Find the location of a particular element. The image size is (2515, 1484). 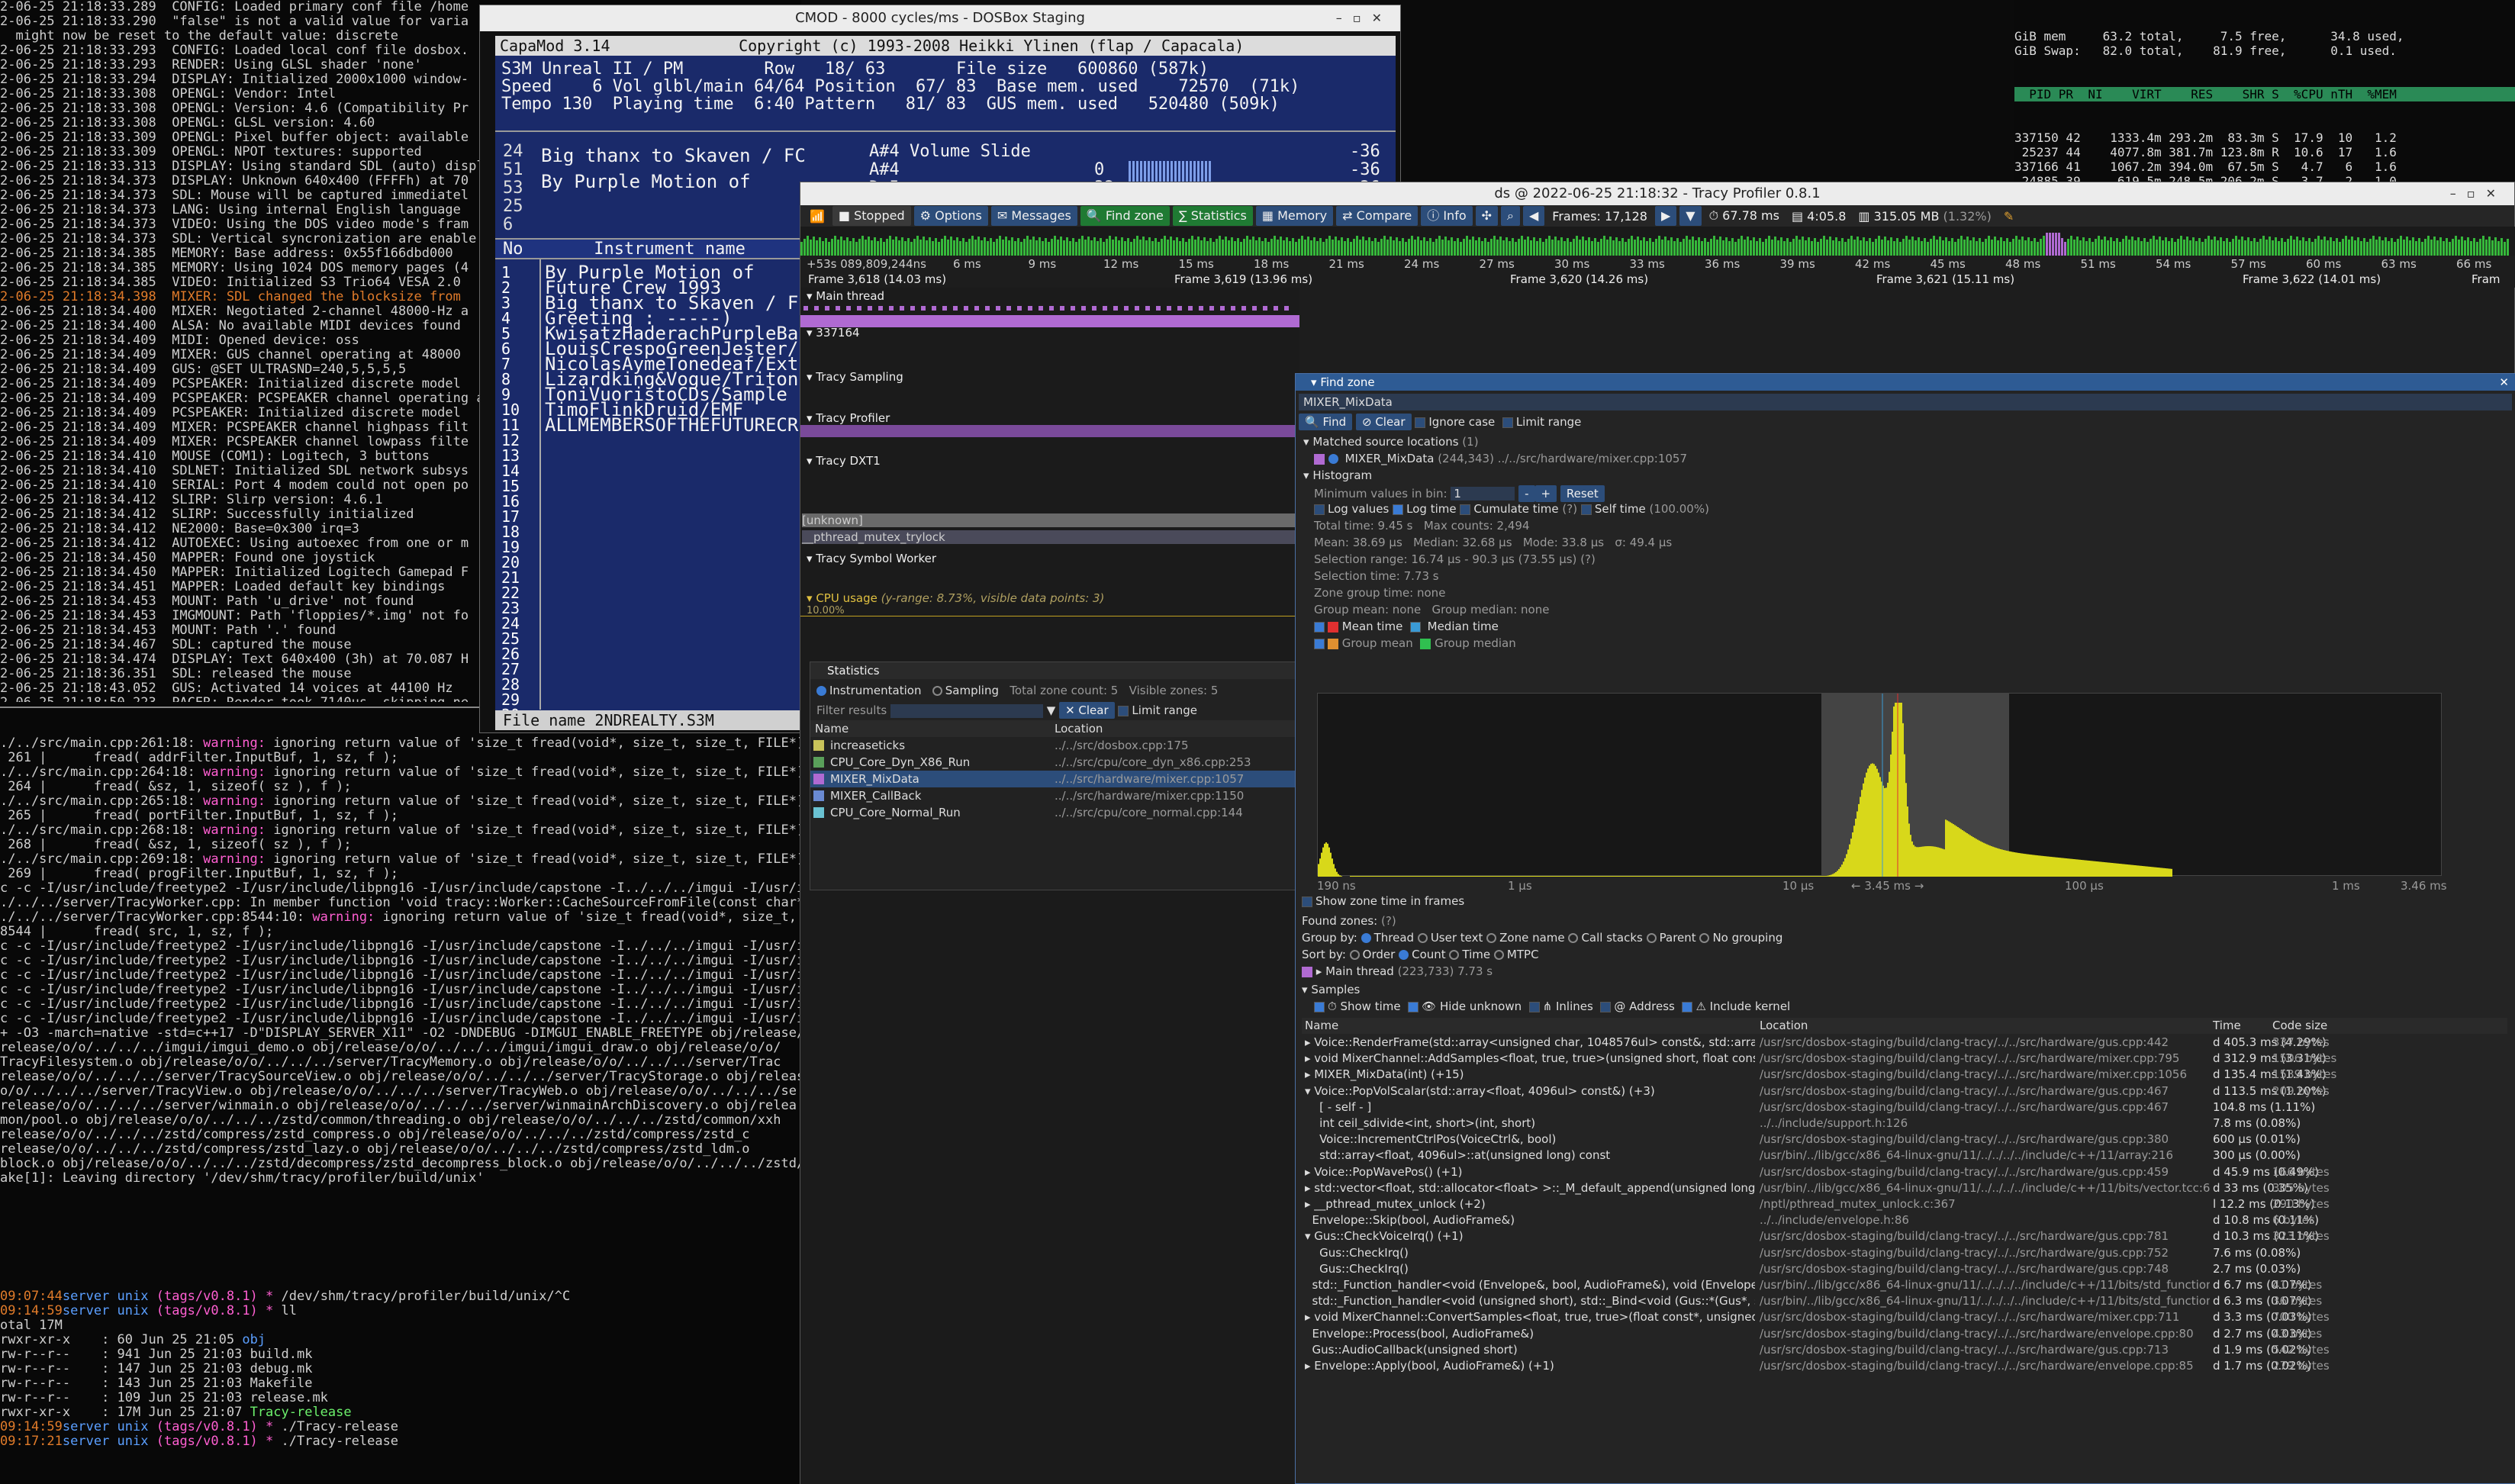

fz-limit-range-checkbox is located at coordinates (1507, 422).